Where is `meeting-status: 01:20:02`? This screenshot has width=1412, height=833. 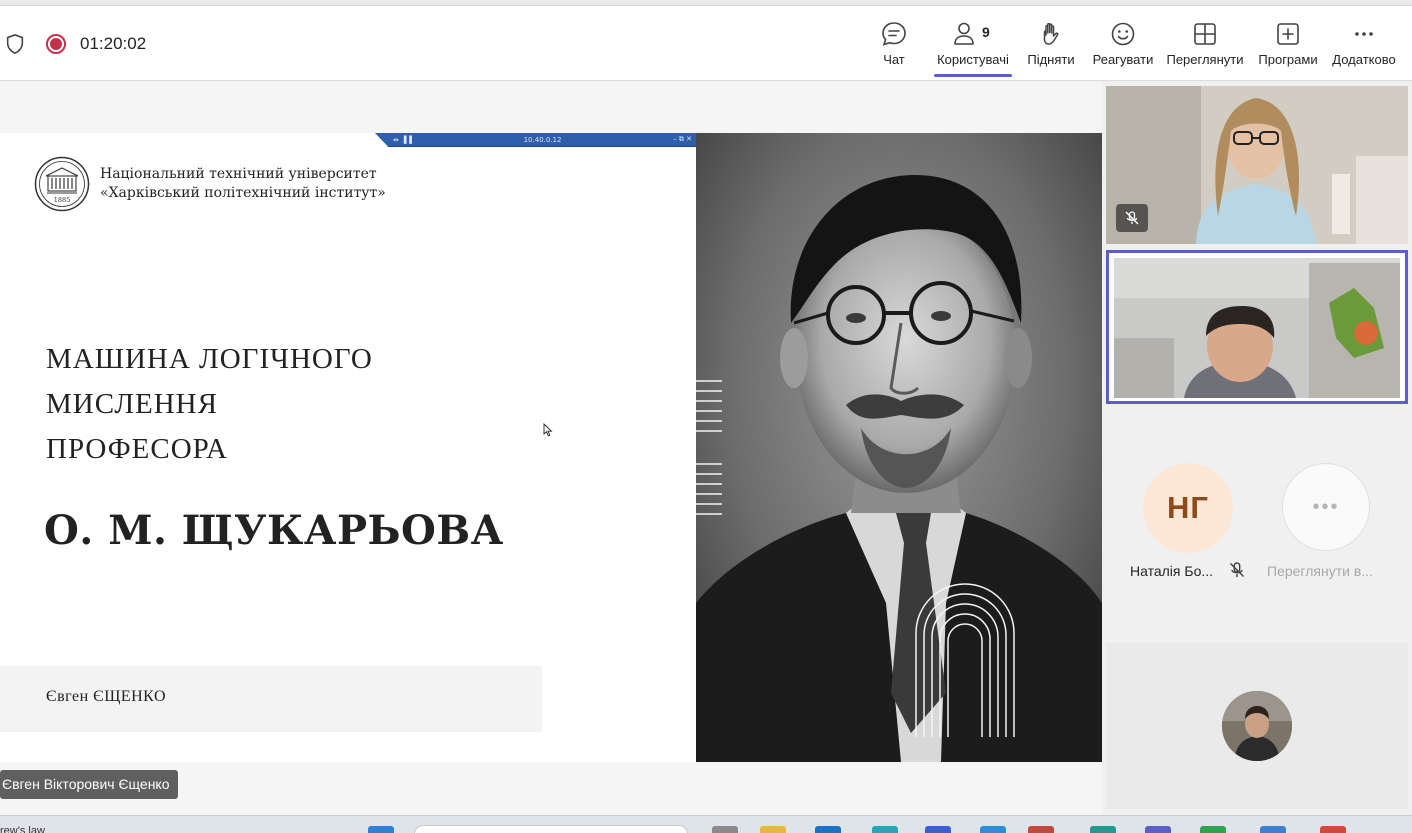
meeting-status: 01:20:02 is located at coordinates (73, 44).